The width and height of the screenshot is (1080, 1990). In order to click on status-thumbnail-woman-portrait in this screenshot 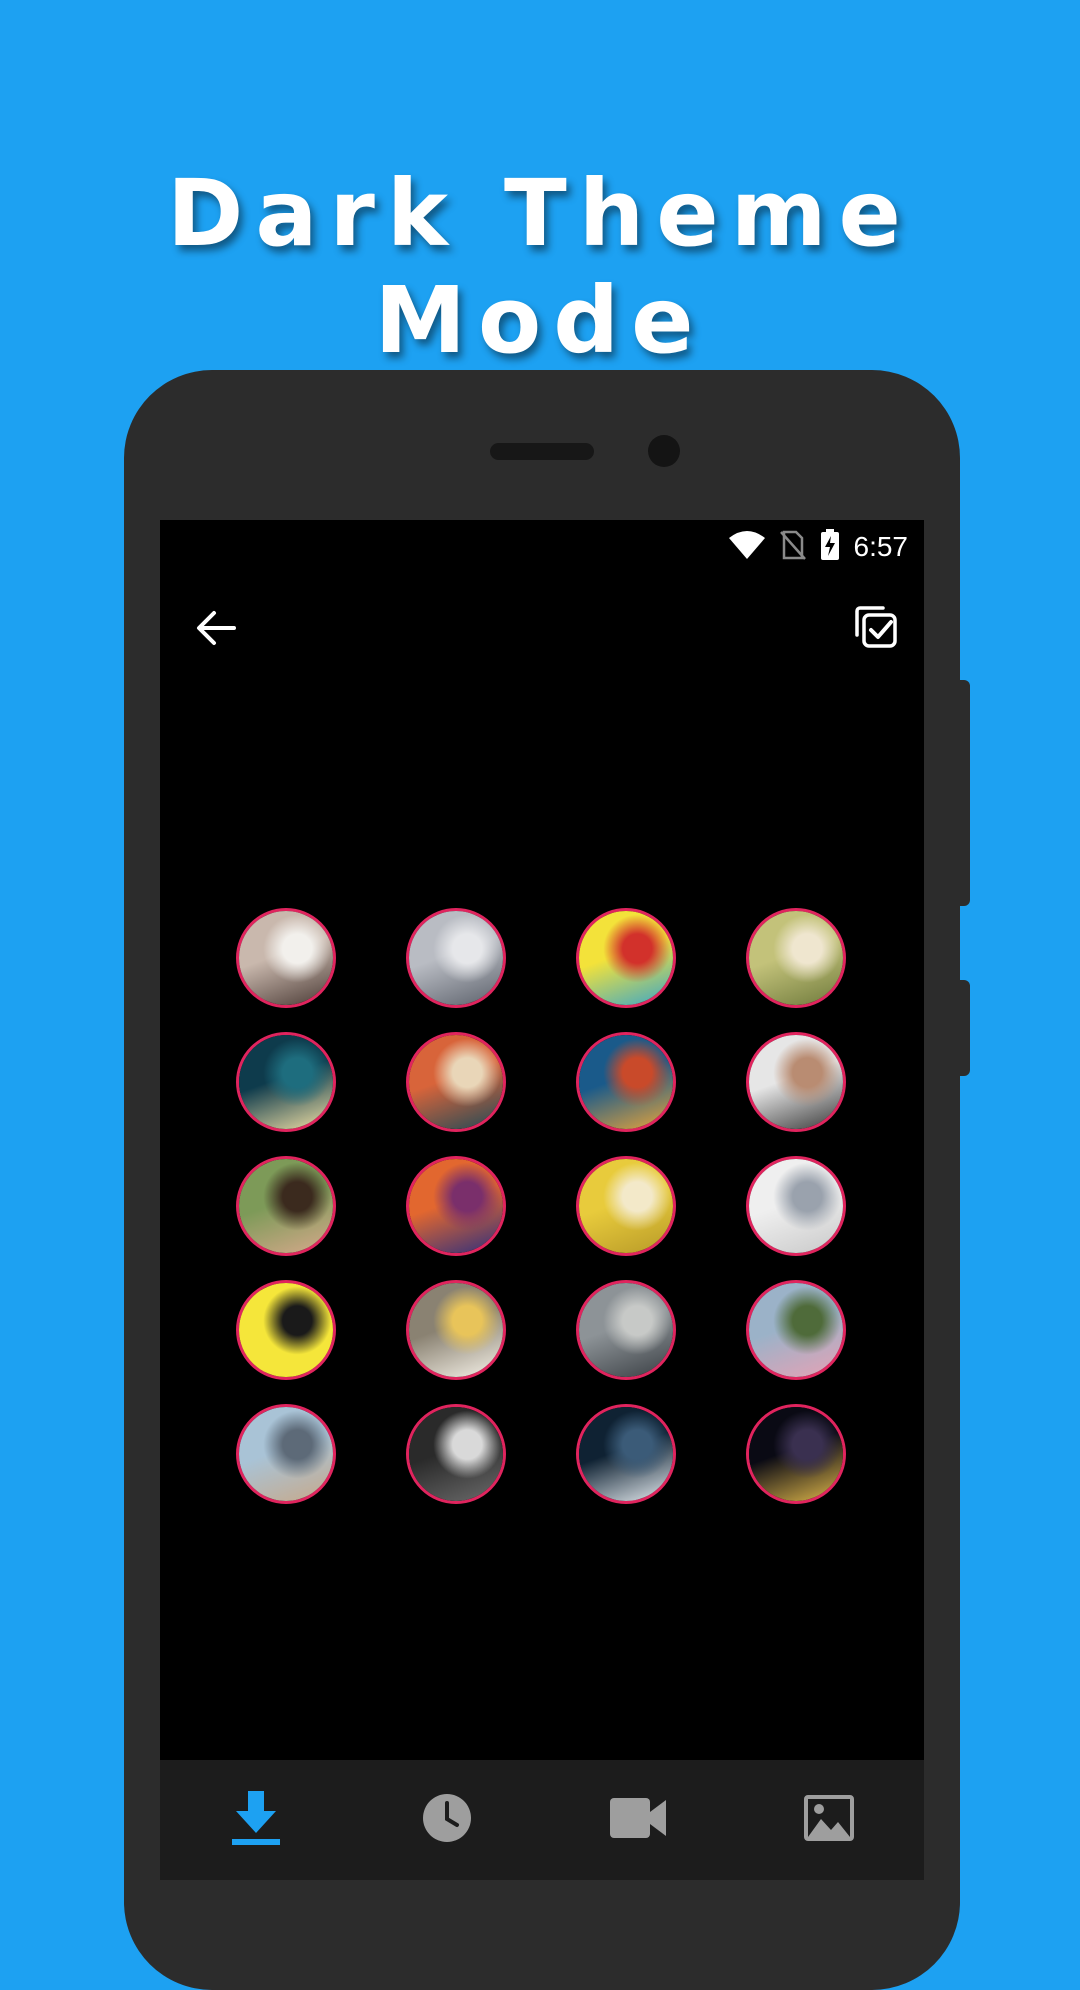, I will do `click(286, 1206)`.